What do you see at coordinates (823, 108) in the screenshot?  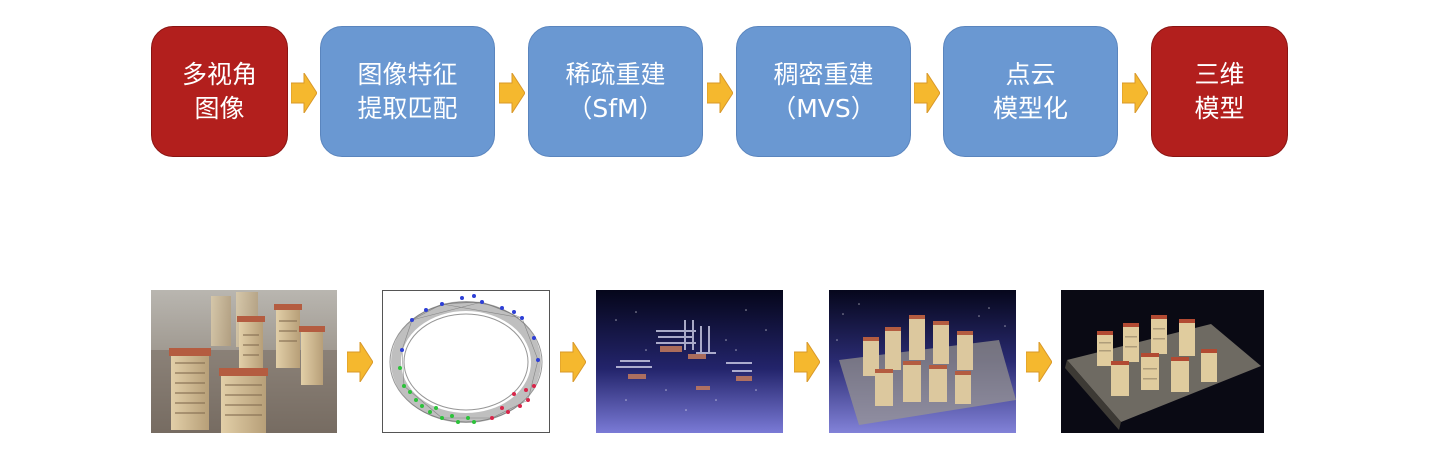 I see `step-line2: （MVS）` at bounding box center [823, 108].